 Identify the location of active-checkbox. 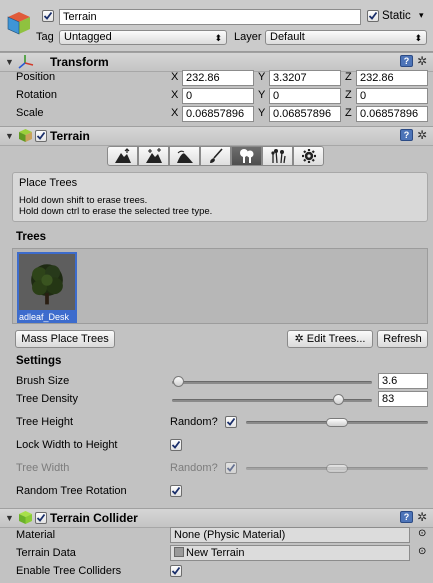
(48, 16).